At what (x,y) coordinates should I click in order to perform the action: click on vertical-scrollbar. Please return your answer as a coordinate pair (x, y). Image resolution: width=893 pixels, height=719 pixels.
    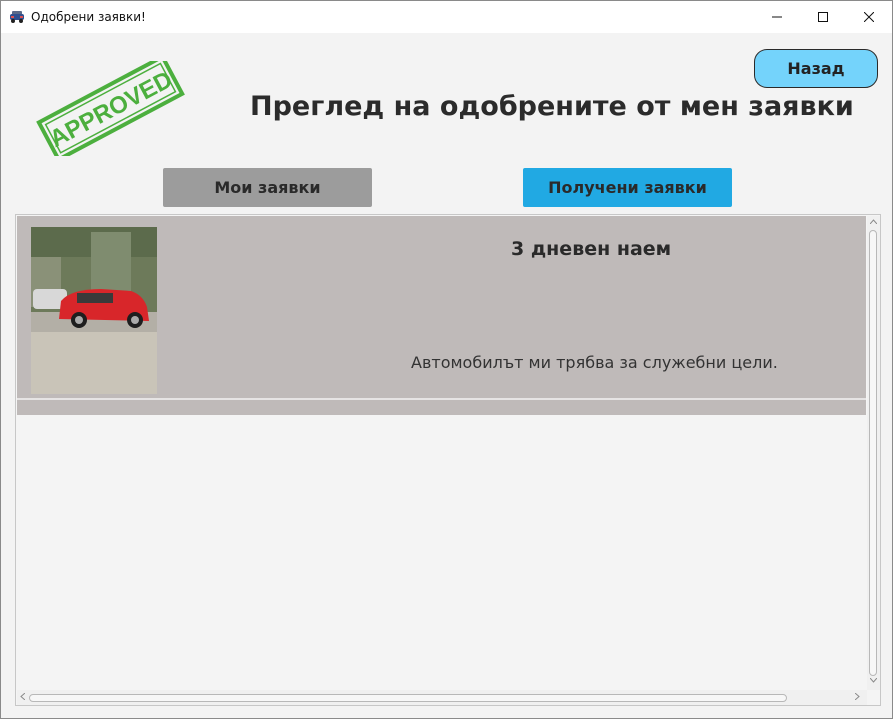
    Looking at the image, I should click on (873, 453).